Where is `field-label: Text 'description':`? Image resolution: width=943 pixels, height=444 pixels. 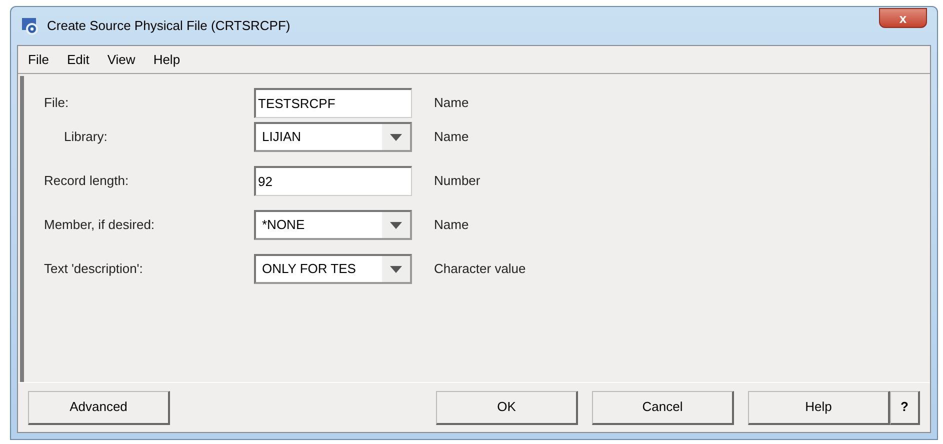
field-label: Text 'description': is located at coordinates (93, 269).